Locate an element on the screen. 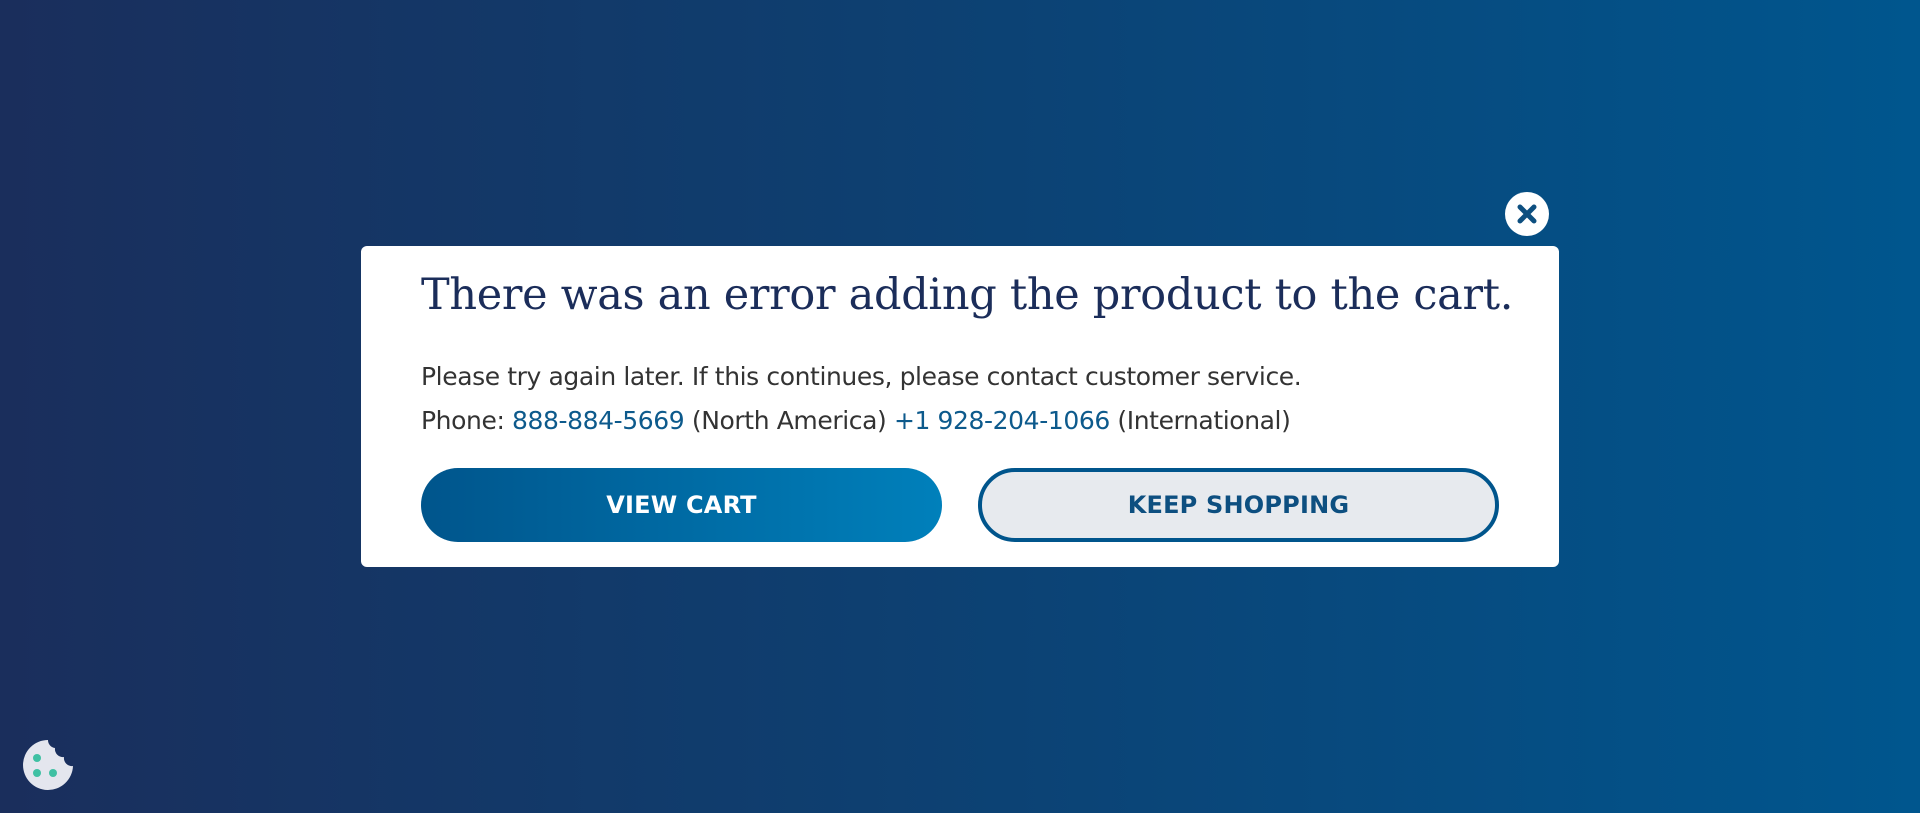  phone-link-north-america: 888-884-5669 is located at coordinates (598, 420).